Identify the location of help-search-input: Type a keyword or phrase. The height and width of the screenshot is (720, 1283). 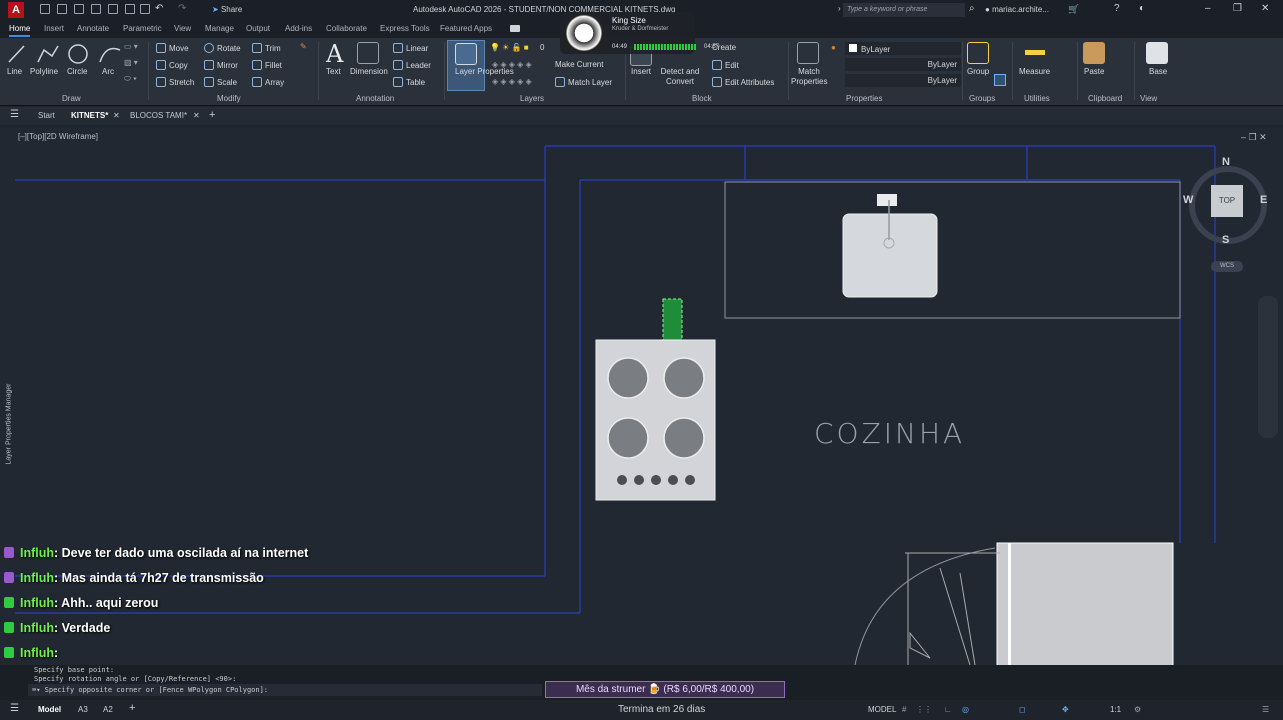
(904, 10).